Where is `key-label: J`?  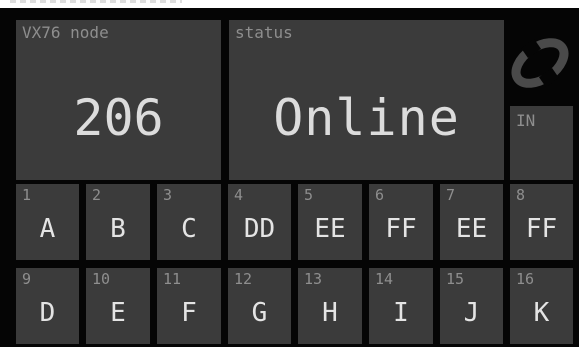 key-label: J is located at coordinates (471, 313).